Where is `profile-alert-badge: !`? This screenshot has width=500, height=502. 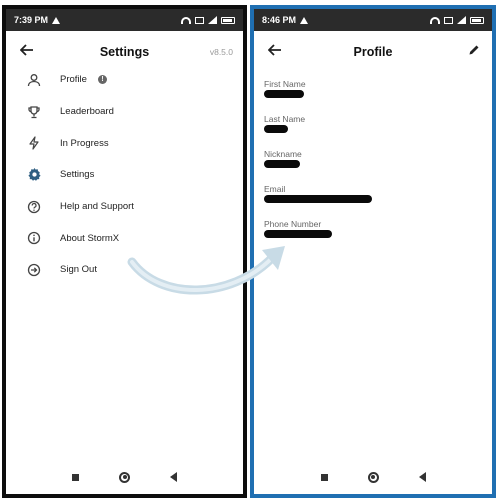 profile-alert-badge: ! is located at coordinates (102, 80).